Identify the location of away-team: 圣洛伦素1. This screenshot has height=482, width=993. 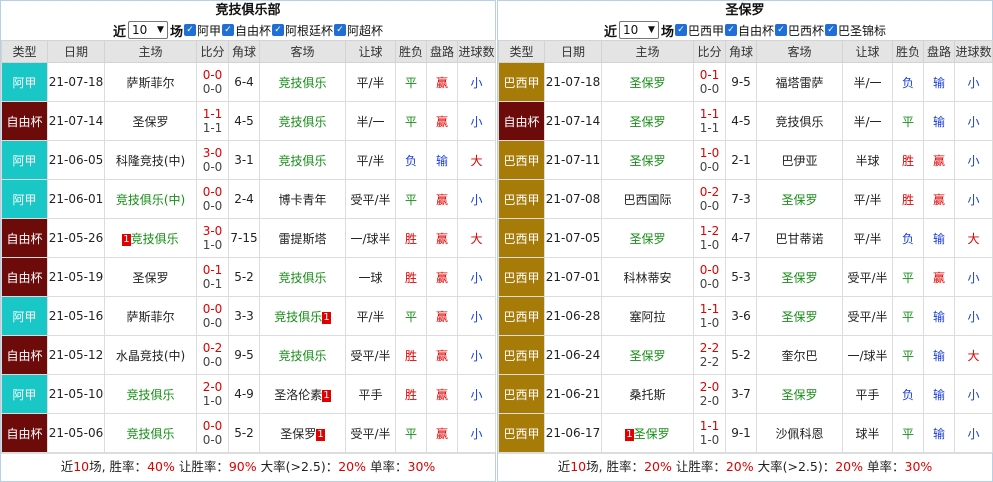
(302, 394).